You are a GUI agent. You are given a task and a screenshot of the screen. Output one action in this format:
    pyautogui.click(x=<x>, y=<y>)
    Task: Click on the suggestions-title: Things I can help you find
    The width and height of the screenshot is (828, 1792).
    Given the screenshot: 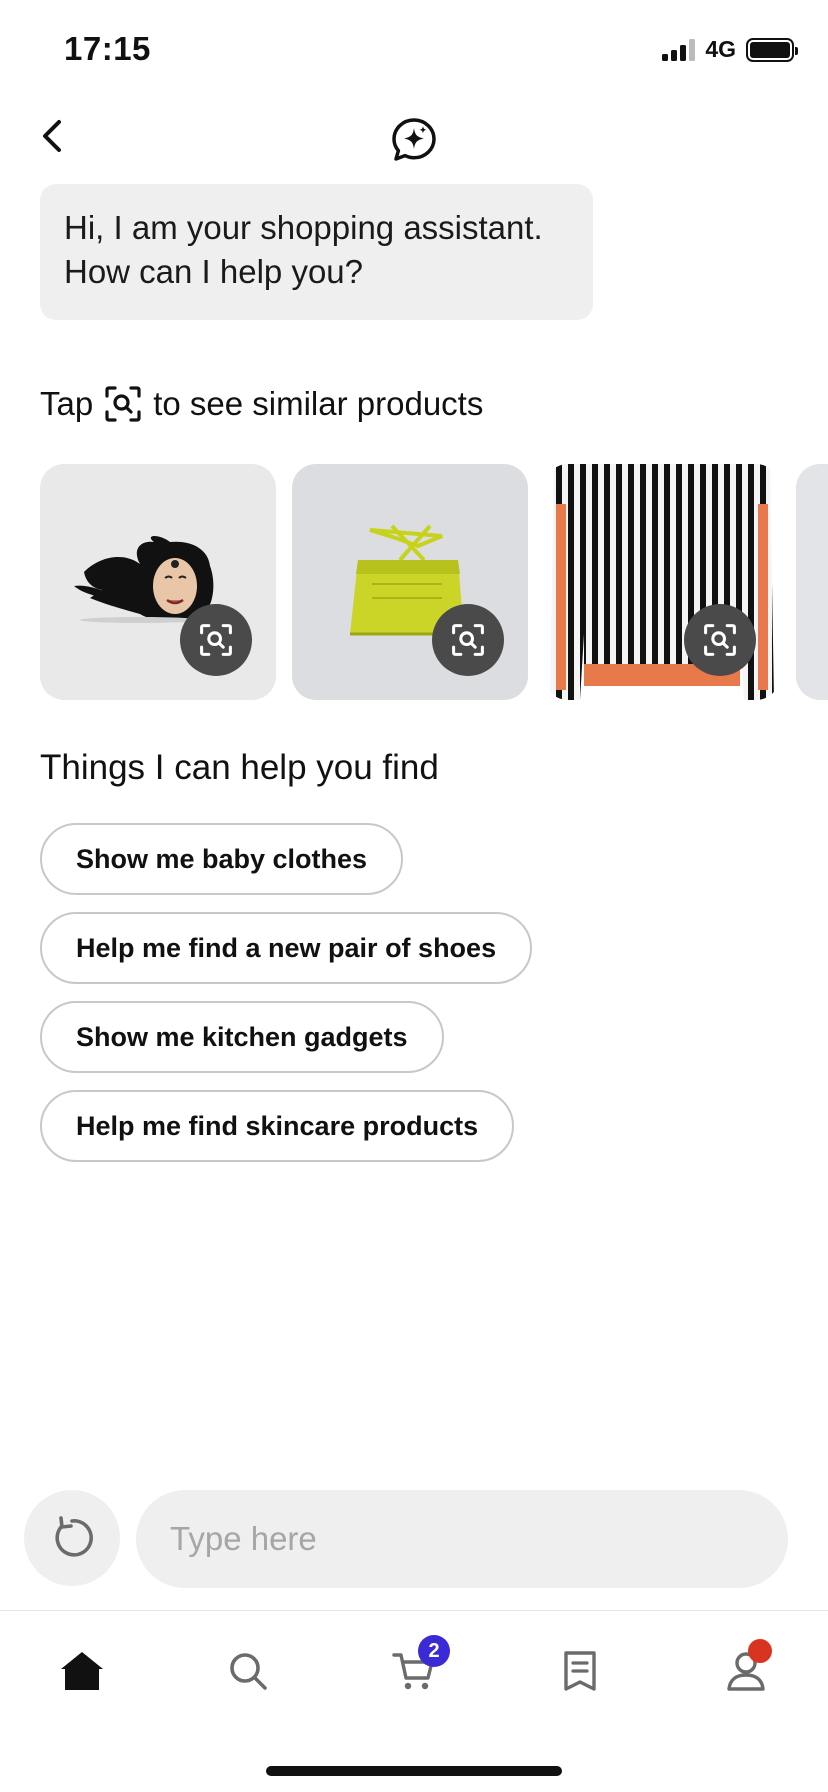 What is the action you would take?
    pyautogui.click(x=239, y=767)
    